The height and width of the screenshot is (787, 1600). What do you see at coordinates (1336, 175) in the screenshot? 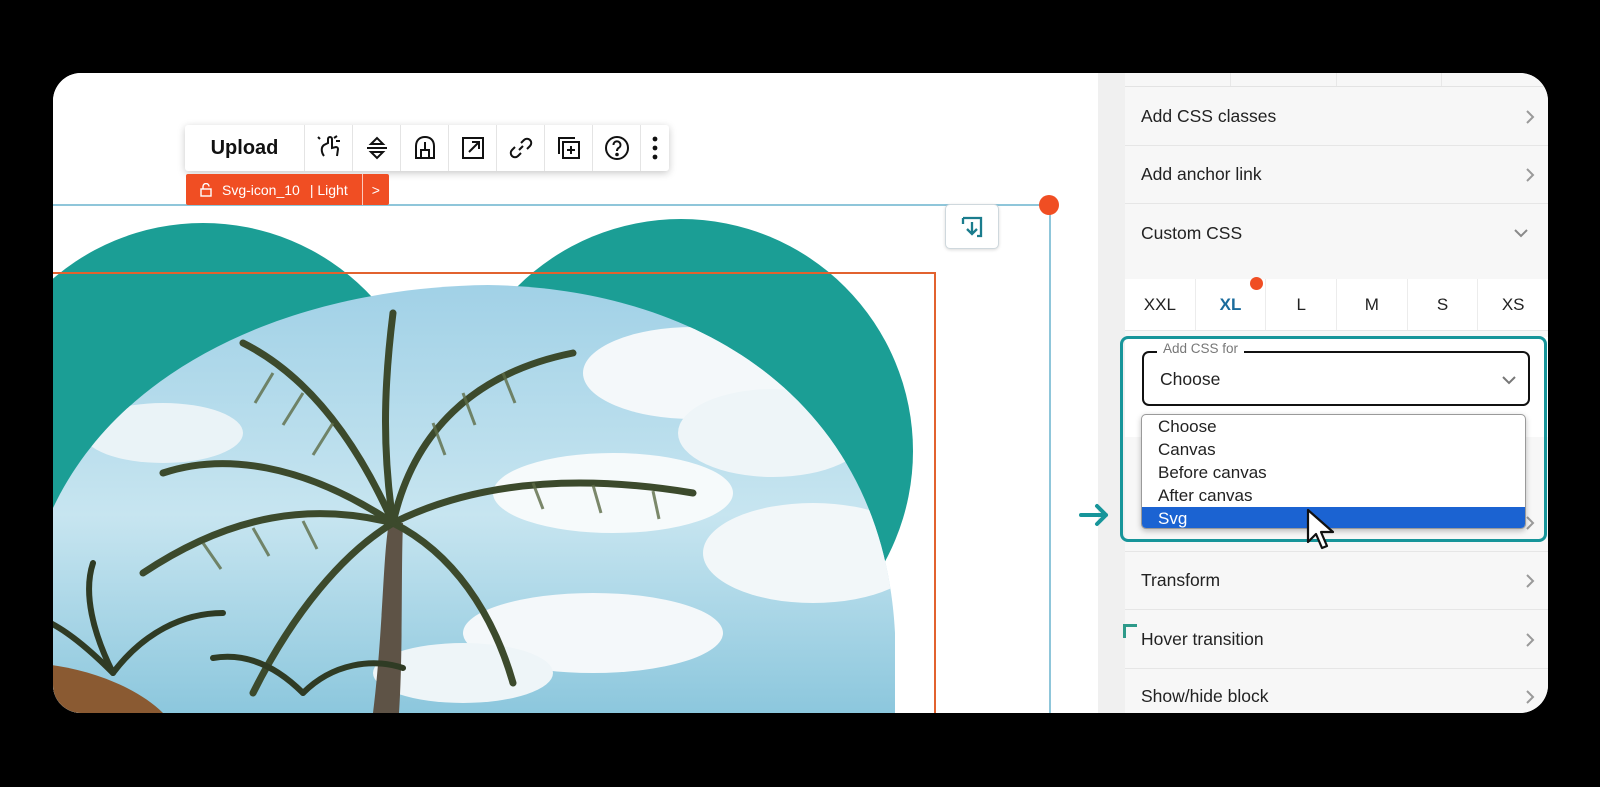
I see `add-anchor-link-row: Add anchor link` at bounding box center [1336, 175].